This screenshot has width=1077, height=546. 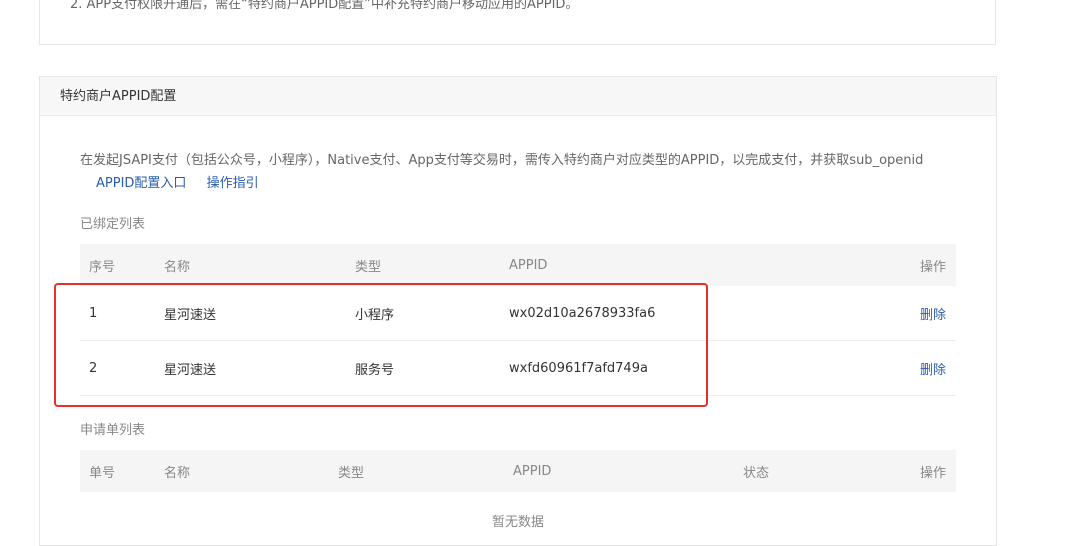 What do you see at coordinates (813, 471) in the screenshot?
I see `col-header-status: 状态` at bounding box center [813, 471].